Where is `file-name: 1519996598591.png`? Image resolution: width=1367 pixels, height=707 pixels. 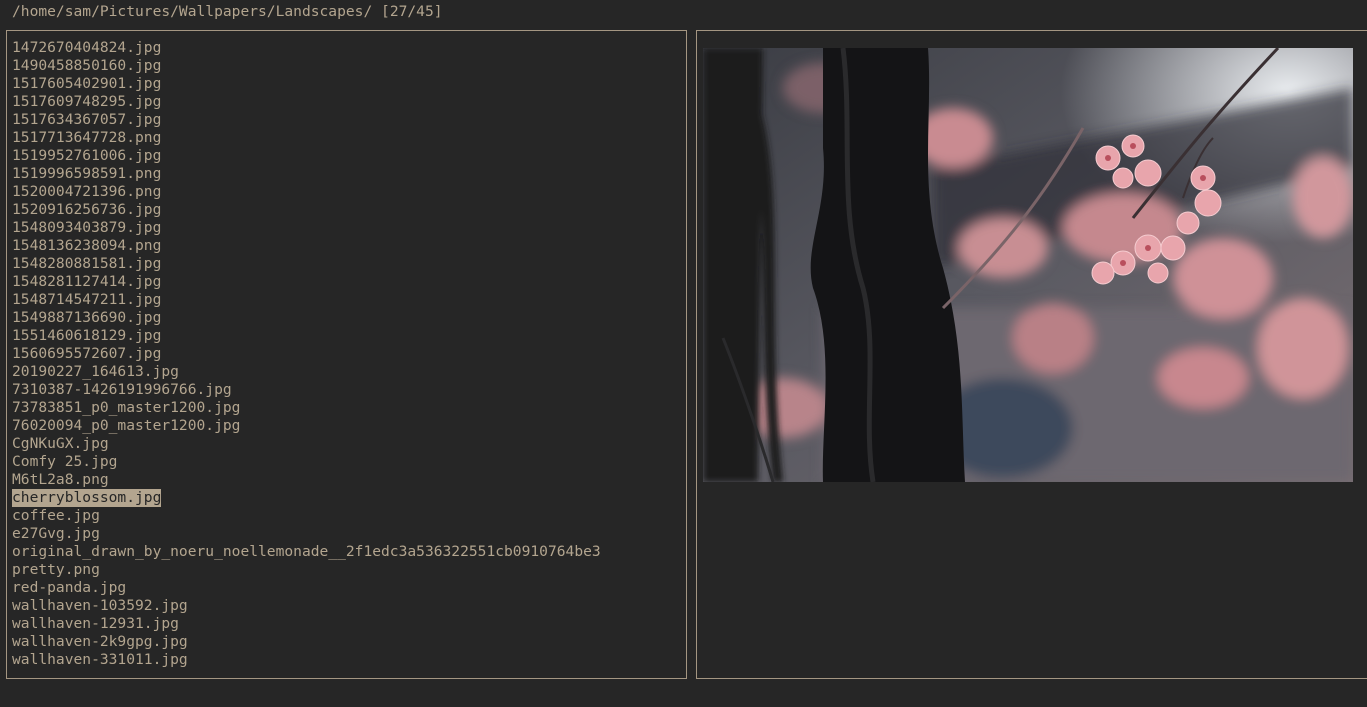 file-name: 1519996598591.png is located at coordinates (87, 173).